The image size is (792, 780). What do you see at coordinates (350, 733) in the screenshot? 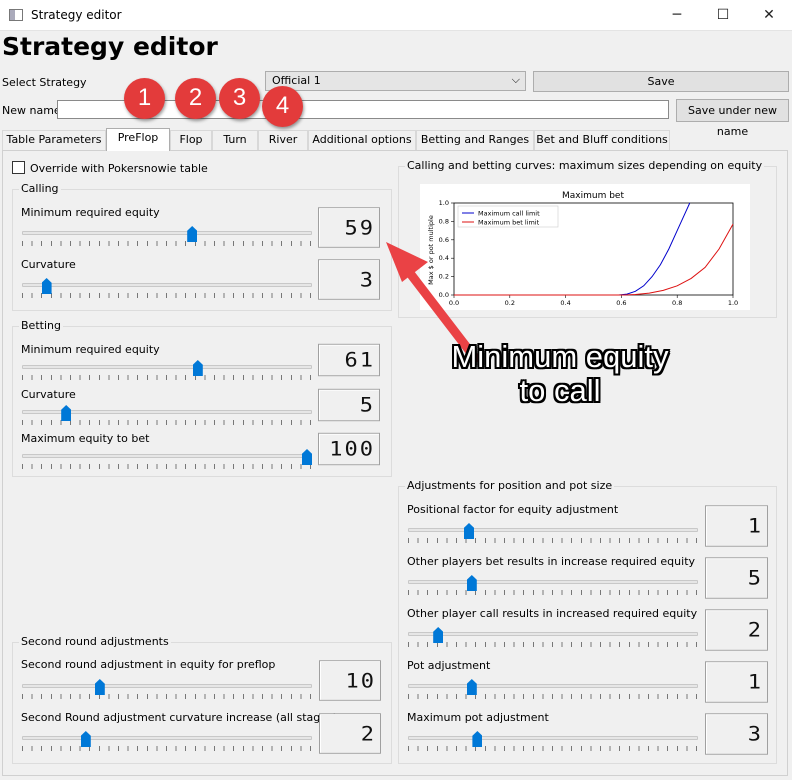
I see `second-round-curvature-display: 2` at bounding box center [350, 733].